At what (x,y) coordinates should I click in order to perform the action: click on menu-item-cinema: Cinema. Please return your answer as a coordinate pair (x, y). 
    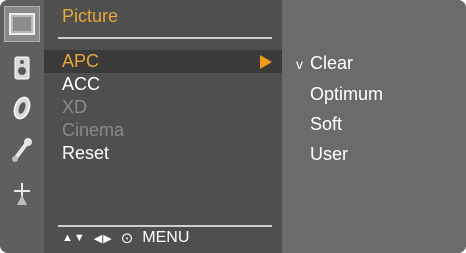
    Looking at the image, I should click on (163, 130).